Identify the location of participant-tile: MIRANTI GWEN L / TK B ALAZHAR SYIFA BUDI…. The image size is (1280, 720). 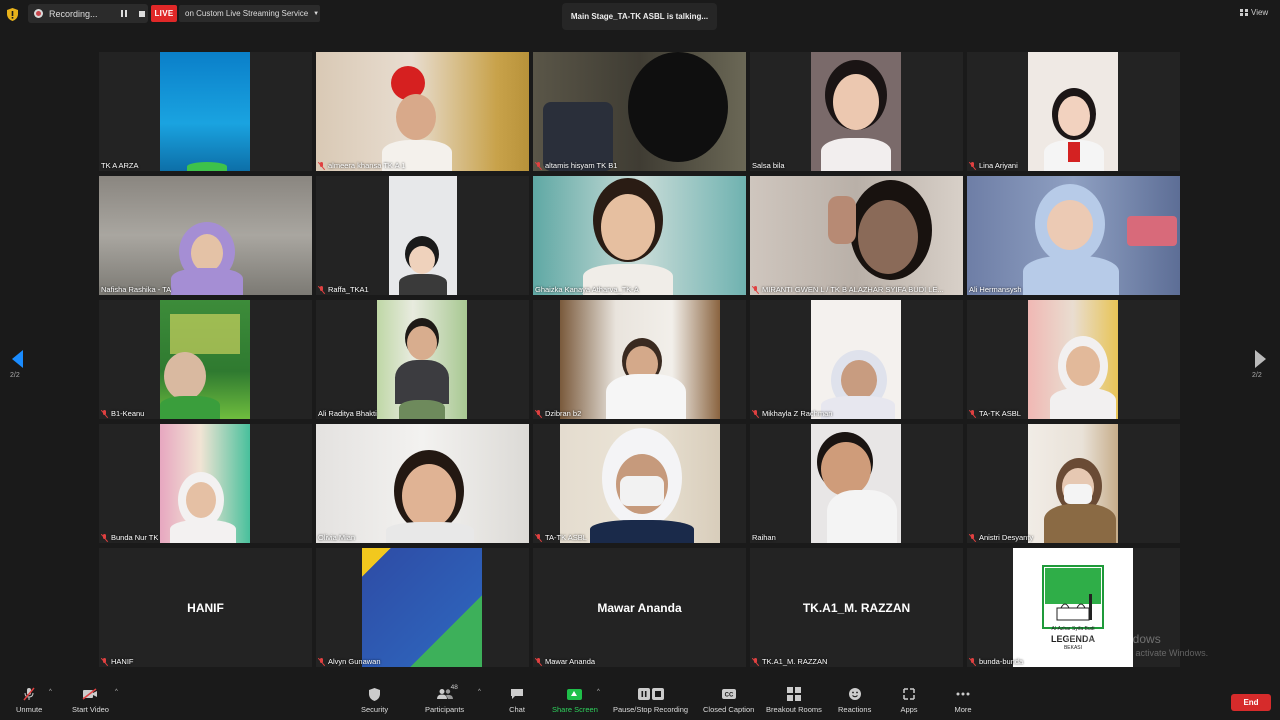
(856, 235).